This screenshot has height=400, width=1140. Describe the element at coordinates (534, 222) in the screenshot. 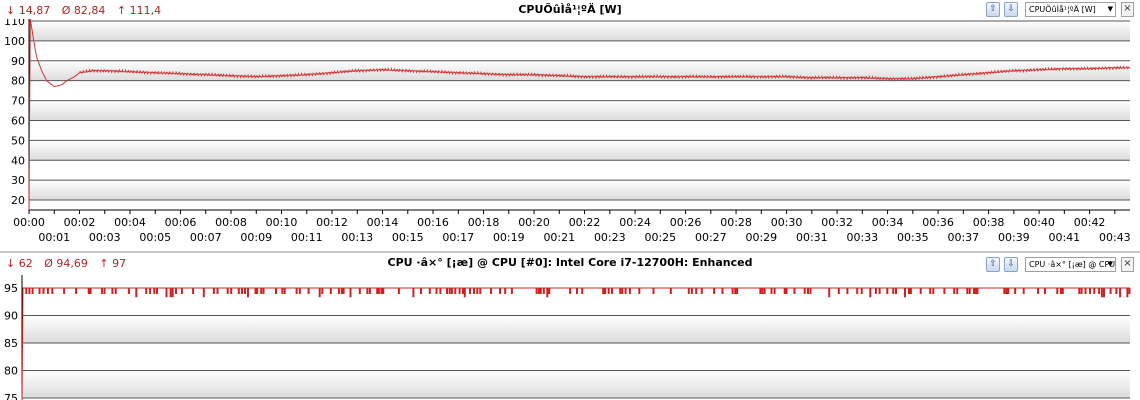

I see `x-tick-label: 00:20` at that location.